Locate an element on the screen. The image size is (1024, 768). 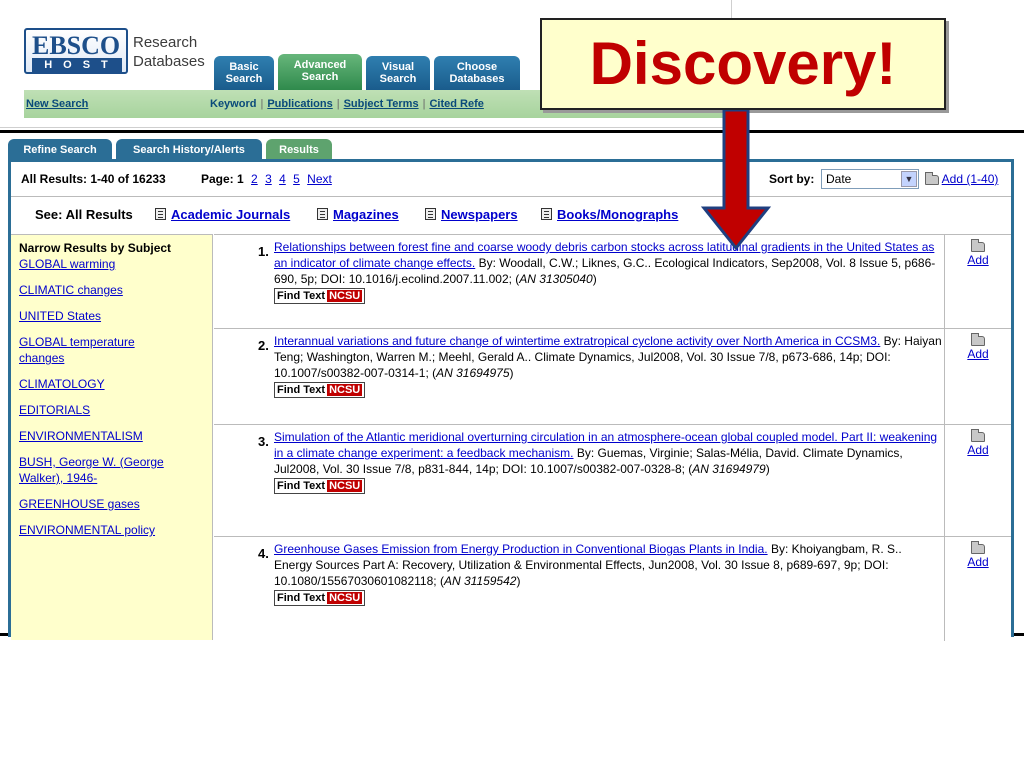
newspaper-icon is located at coordinates (430, 214).